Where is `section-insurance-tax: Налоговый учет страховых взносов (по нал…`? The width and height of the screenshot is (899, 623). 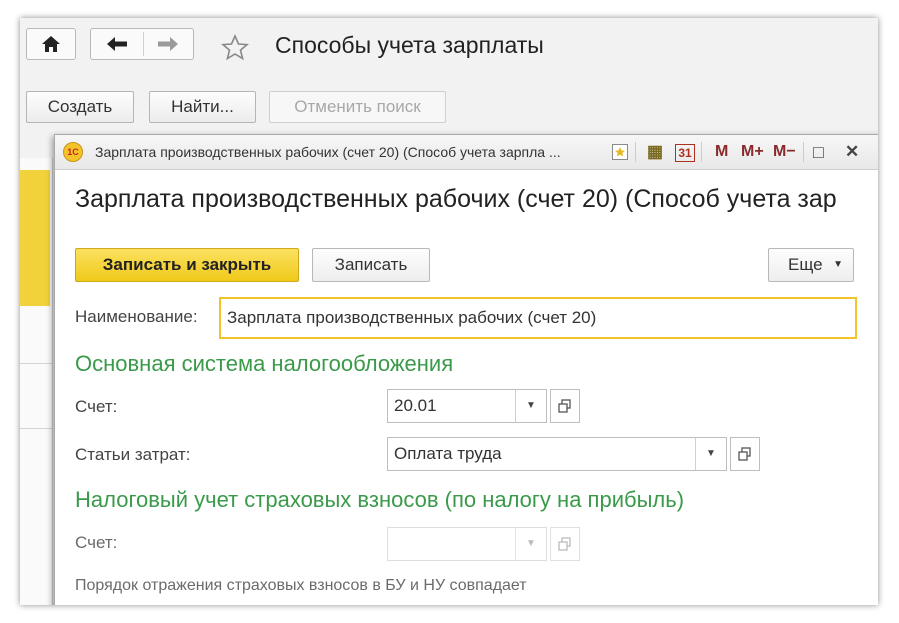 section-insurance-tax: Налоговый учет страховых взносов (по нал… is located at coordinates (380, 499).